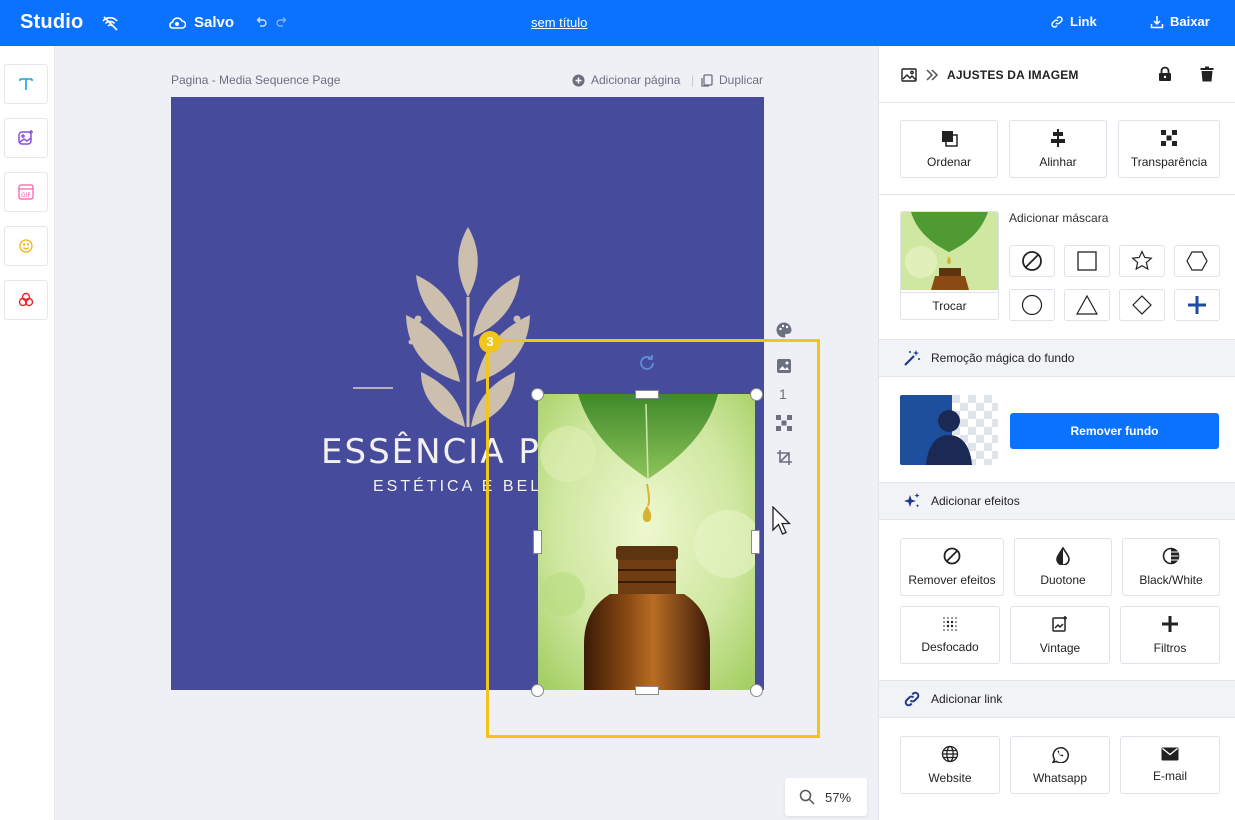  I want to click on panel-title: AJUSTES DA IMAGEM, so click(1013, 75).